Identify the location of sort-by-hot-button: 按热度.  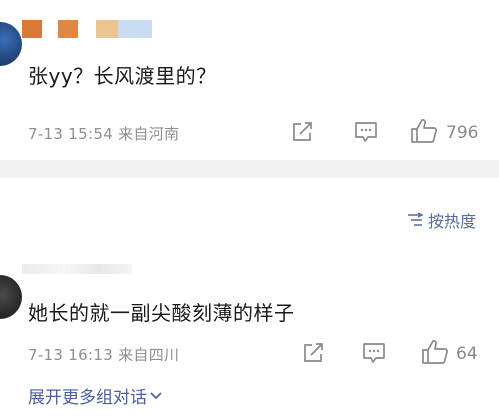
(441, 220).